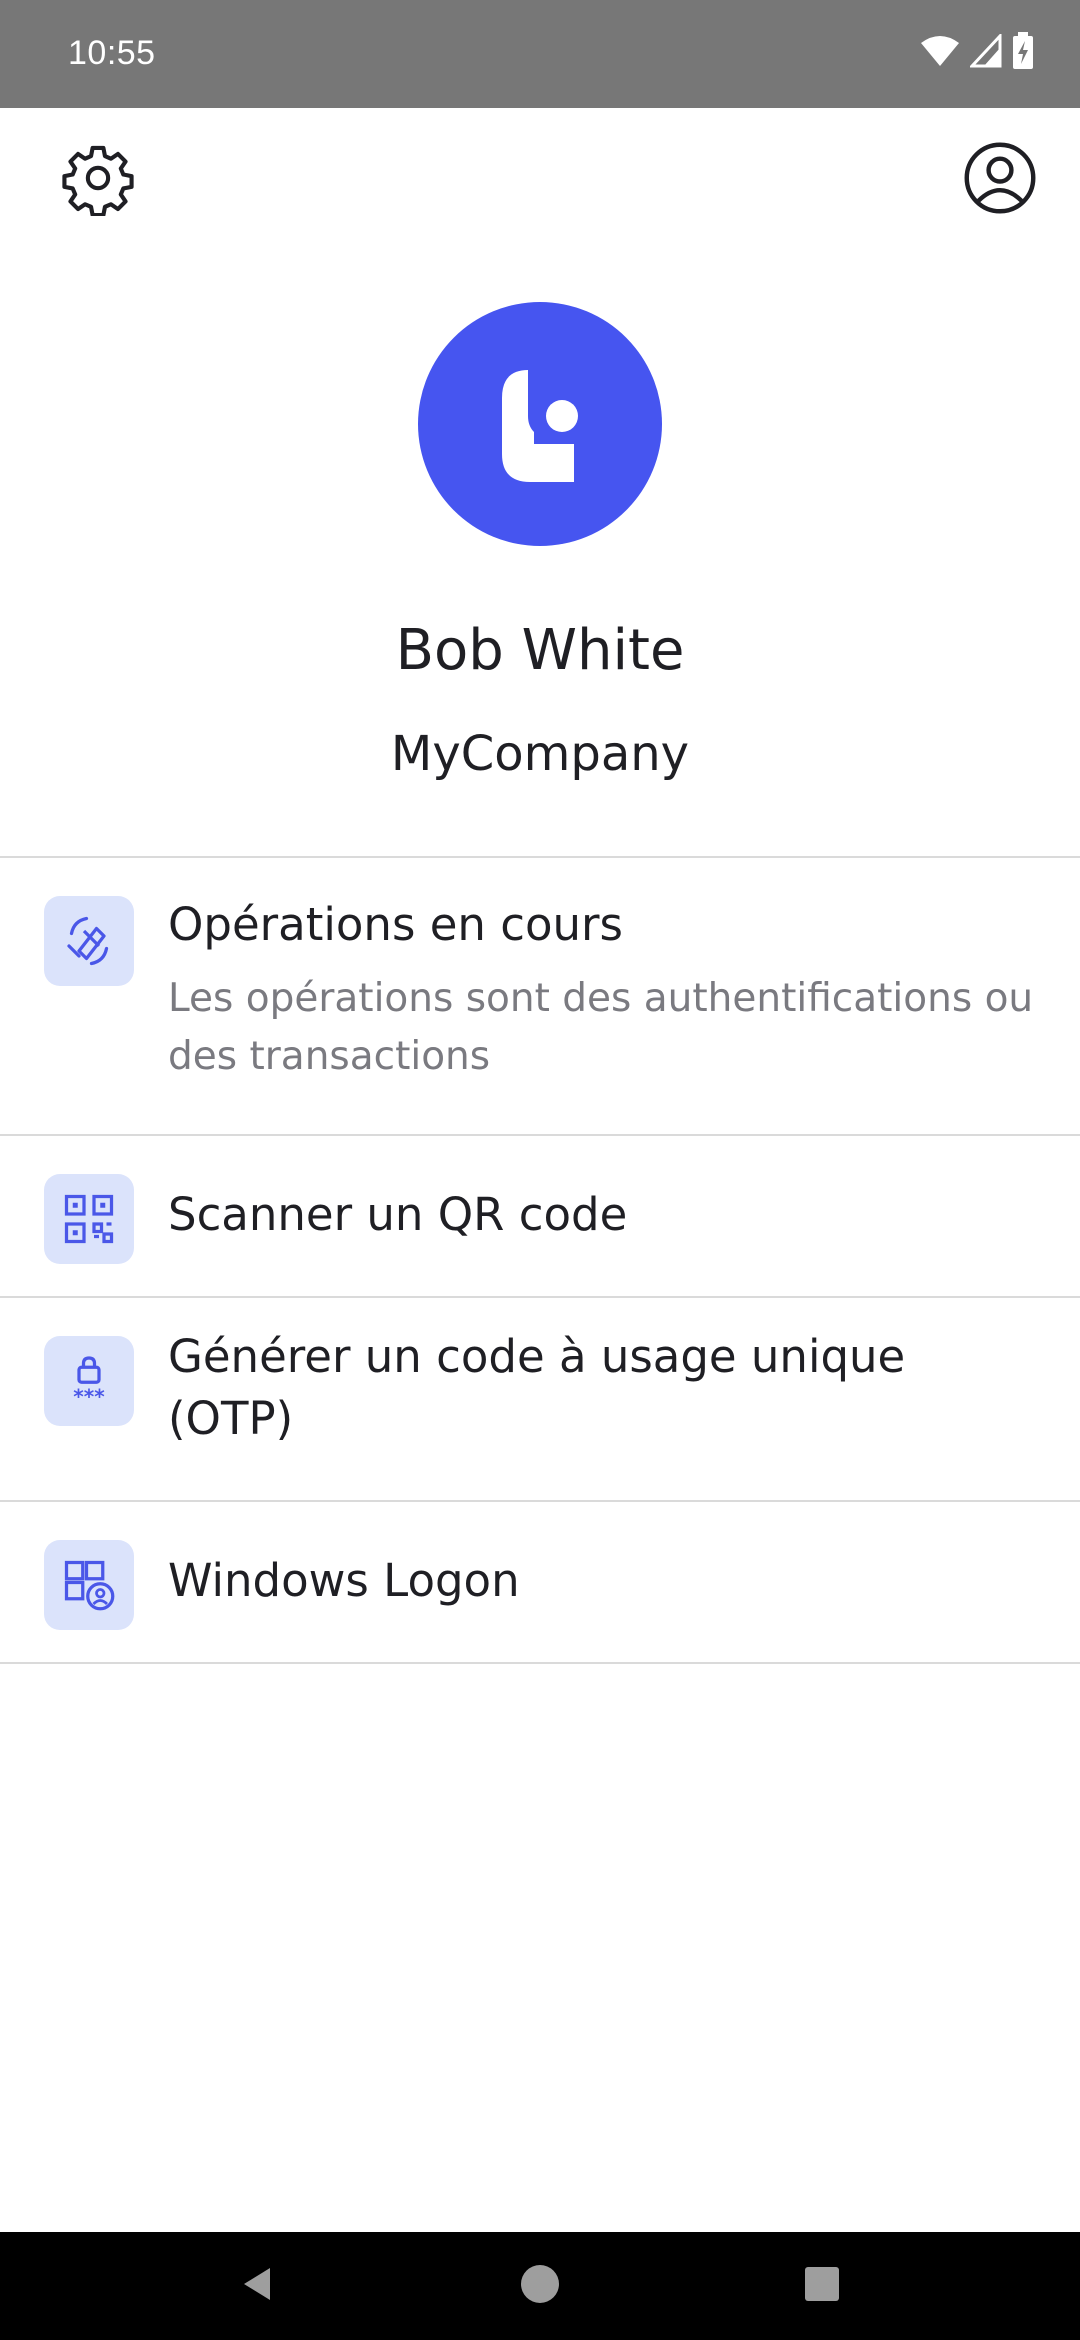 This screenshot has width=1080, height=2340. I want to click on menu-item-generate-otp-text: Générer un code à usage unique (OTP), so click(604, 1388).